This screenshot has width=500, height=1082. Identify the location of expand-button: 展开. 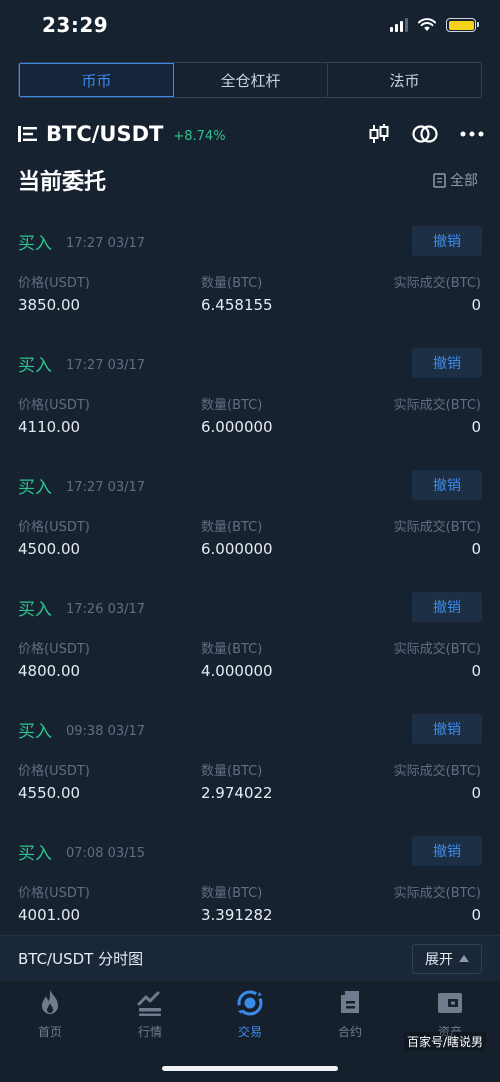
(447, 958).